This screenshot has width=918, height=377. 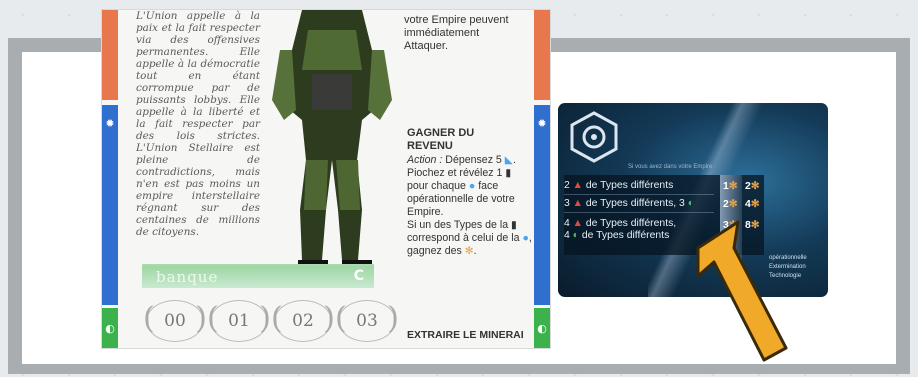 I want to click on stripe-green-right: ◐, so click(x=542, y=328).